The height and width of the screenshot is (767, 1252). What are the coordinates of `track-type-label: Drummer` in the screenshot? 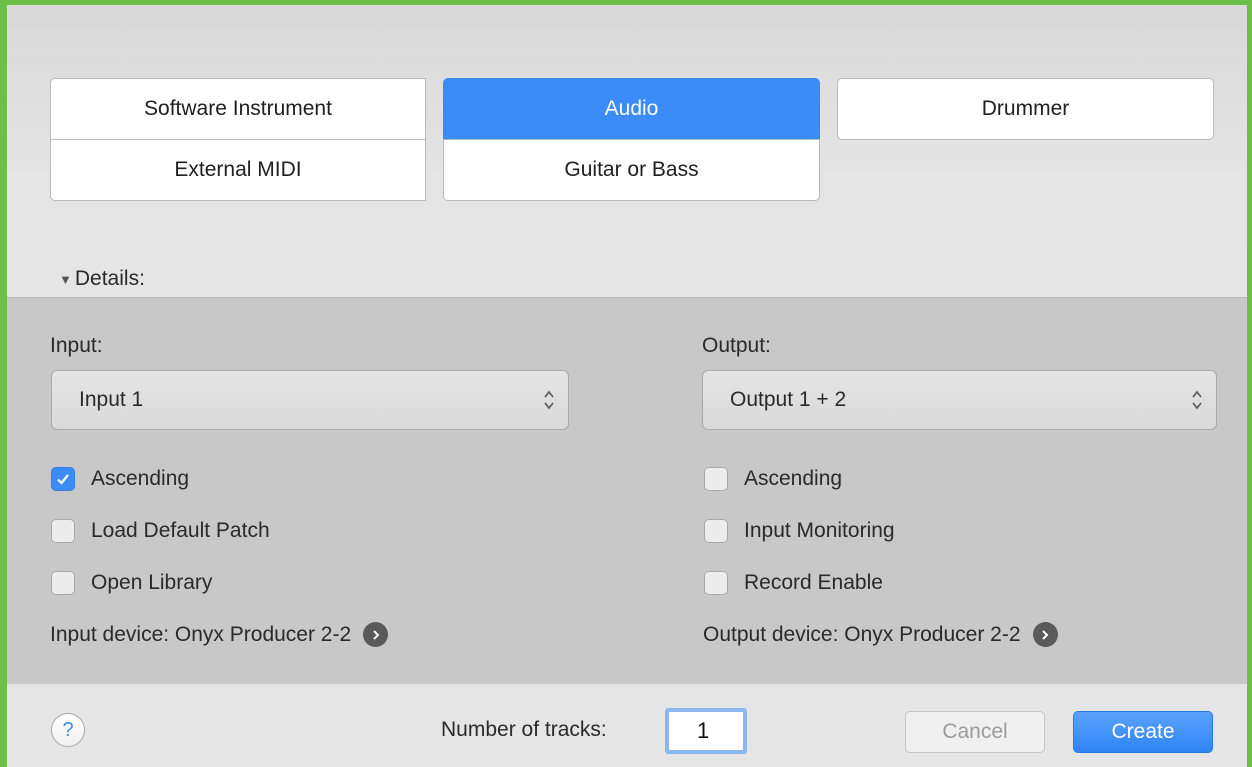 It's located at (1025, 108).